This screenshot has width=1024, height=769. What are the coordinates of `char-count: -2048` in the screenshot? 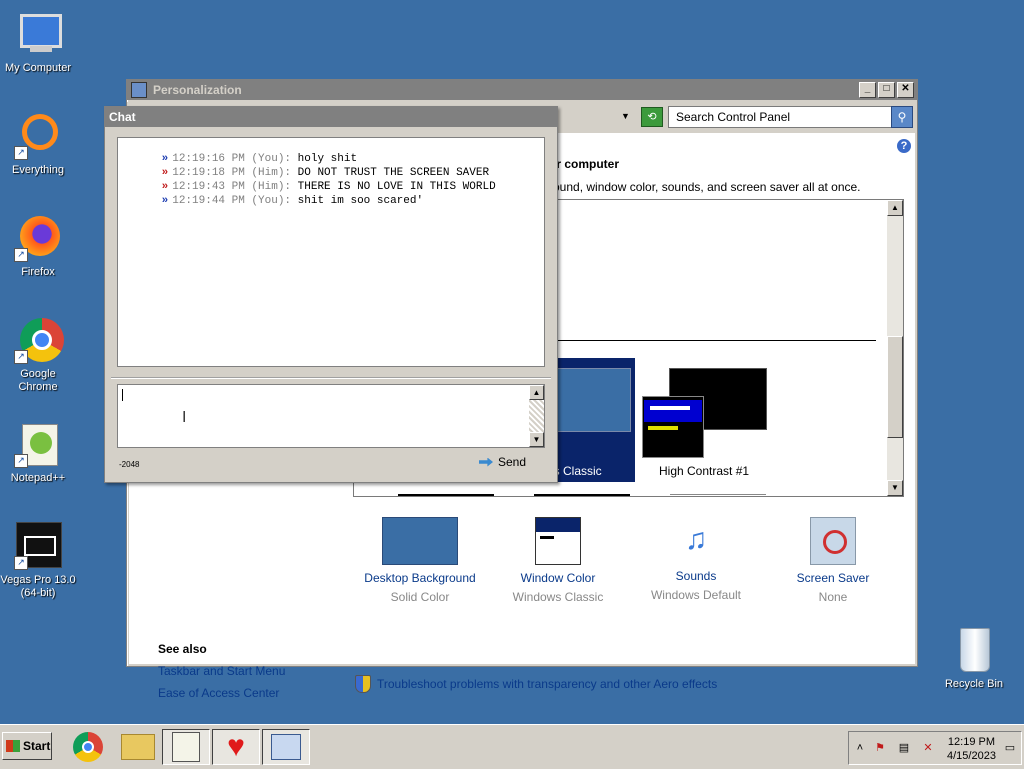 It's located at (129, 464).